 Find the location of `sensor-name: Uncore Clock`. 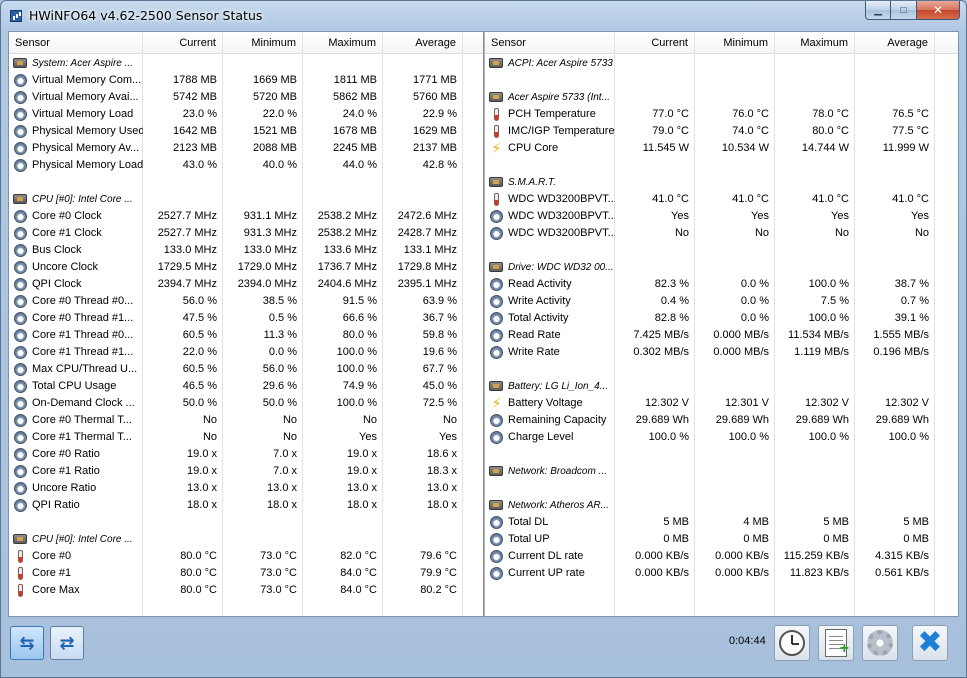

sensor-name: Uncore Clock is located at coordinates (65, 267).